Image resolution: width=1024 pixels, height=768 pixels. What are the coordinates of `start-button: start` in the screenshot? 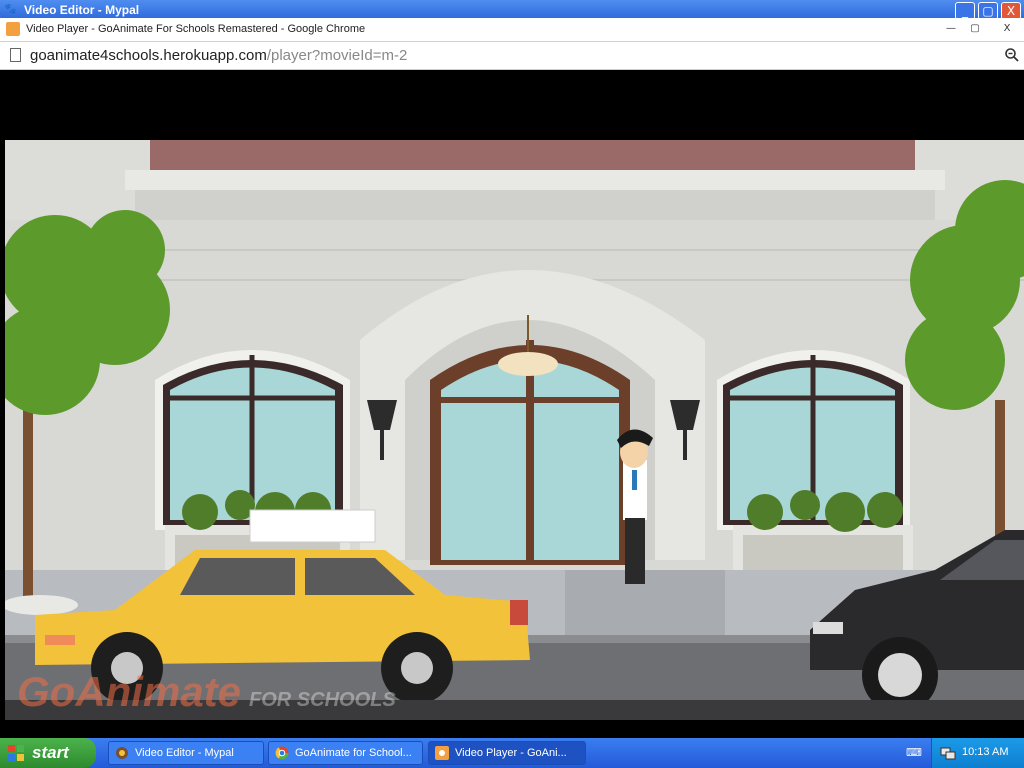 It's located at (48, 753).